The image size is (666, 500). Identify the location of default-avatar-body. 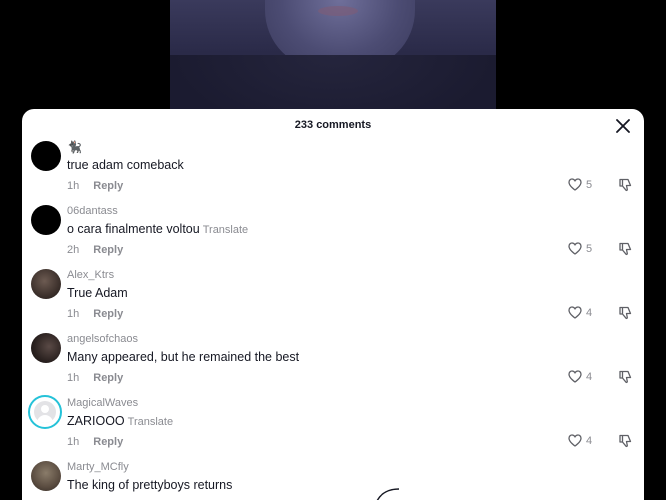
(45, 419).